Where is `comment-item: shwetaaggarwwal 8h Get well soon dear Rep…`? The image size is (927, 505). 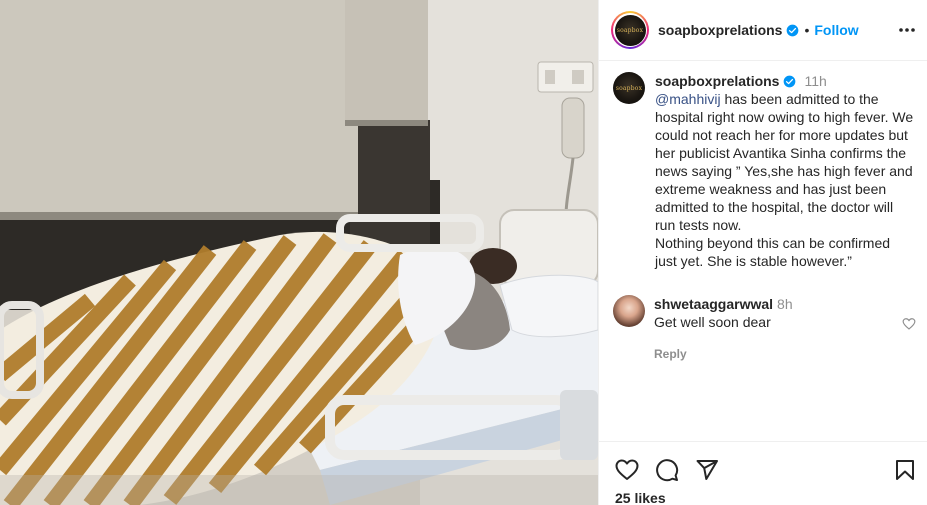
comment-item: shwetaaggarwwal 8h Get well soon dear Rep… is located at coordinates (765, 328).